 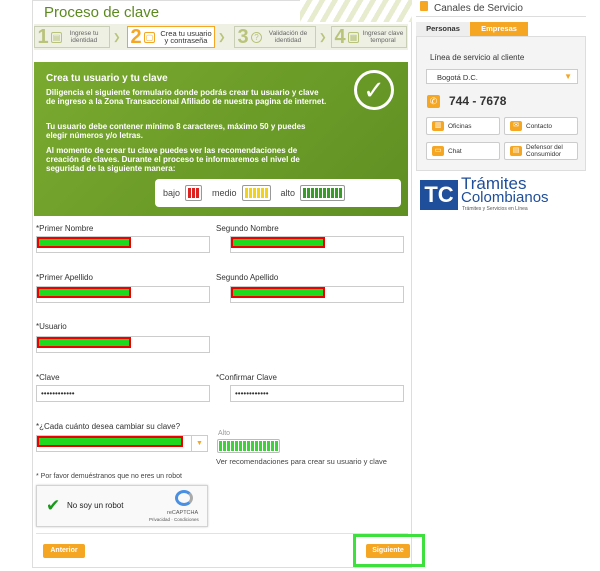 What do you see at coordinates (64, 277) in the screenshot?
I see `primer-apellido-label: *Primer Apellido` at bounding box center [64, 277].